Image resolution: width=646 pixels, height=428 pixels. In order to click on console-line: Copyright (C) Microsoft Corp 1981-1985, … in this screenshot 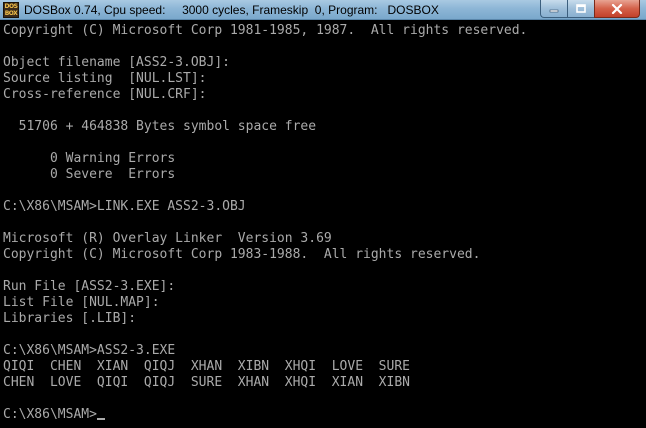, I will do `click(265, 30)`.